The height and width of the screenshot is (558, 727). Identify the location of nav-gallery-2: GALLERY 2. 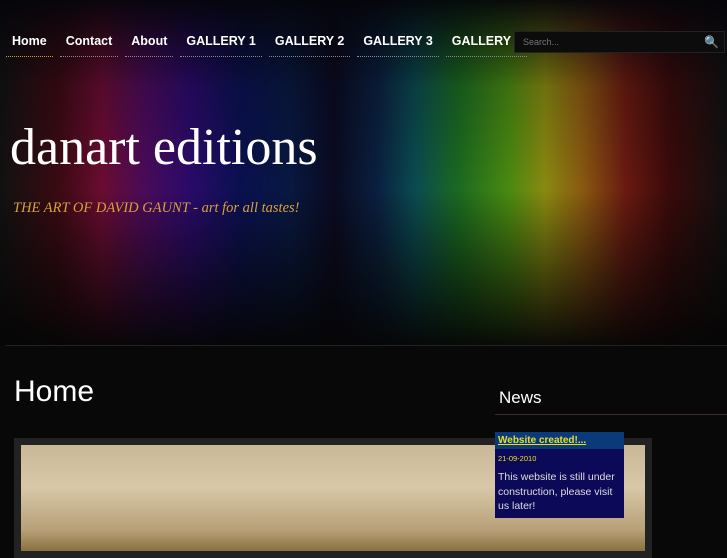
(309, 43).